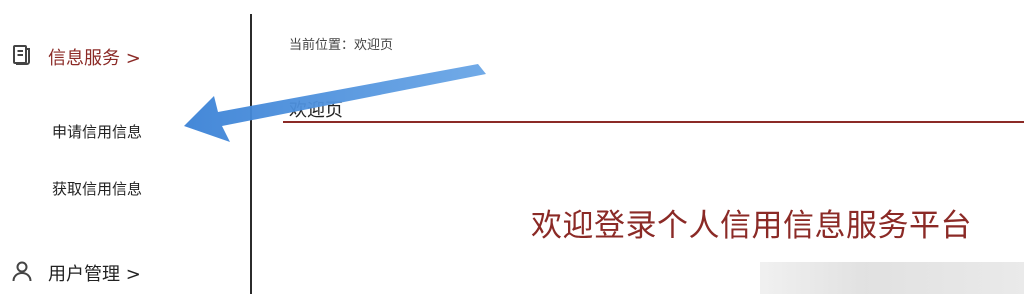 This screenshot has width=1024, height=294. I want to click on sidebar-item-apply-credit-info: 申请信用信息, so click(97, 131).